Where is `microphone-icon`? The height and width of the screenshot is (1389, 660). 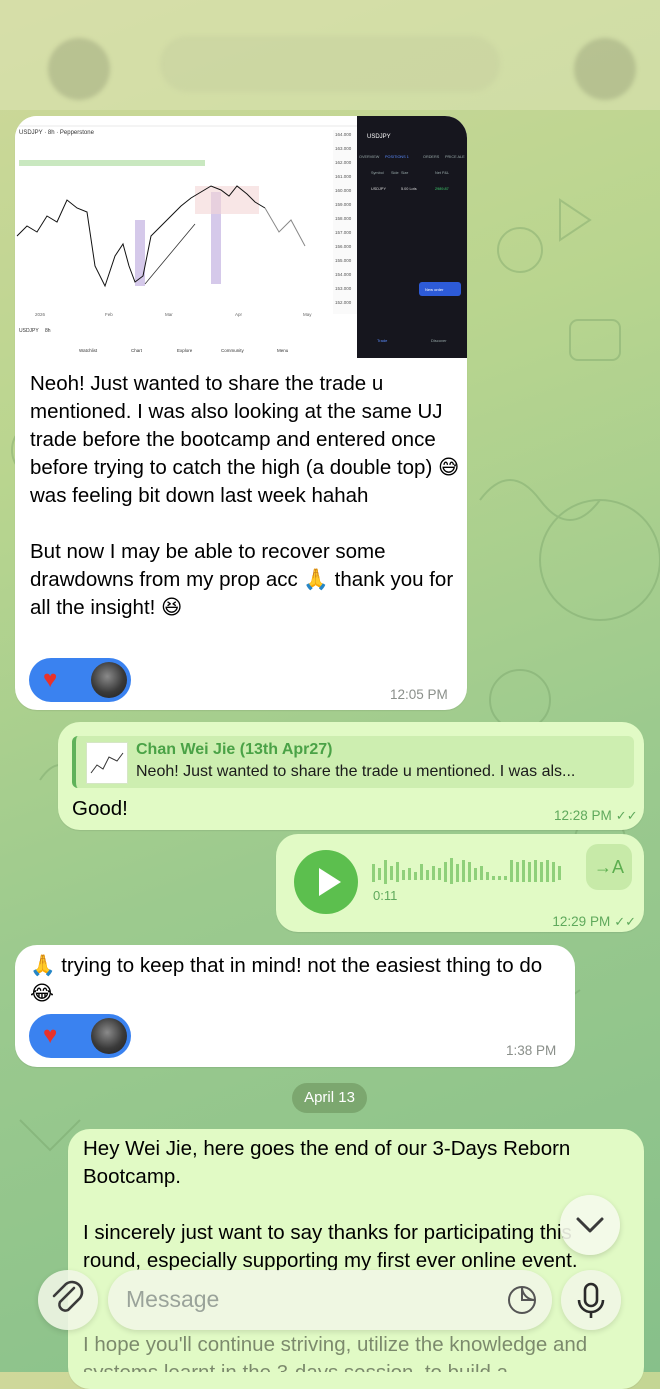 microphone-icon is located at coordinates (591, 1300).